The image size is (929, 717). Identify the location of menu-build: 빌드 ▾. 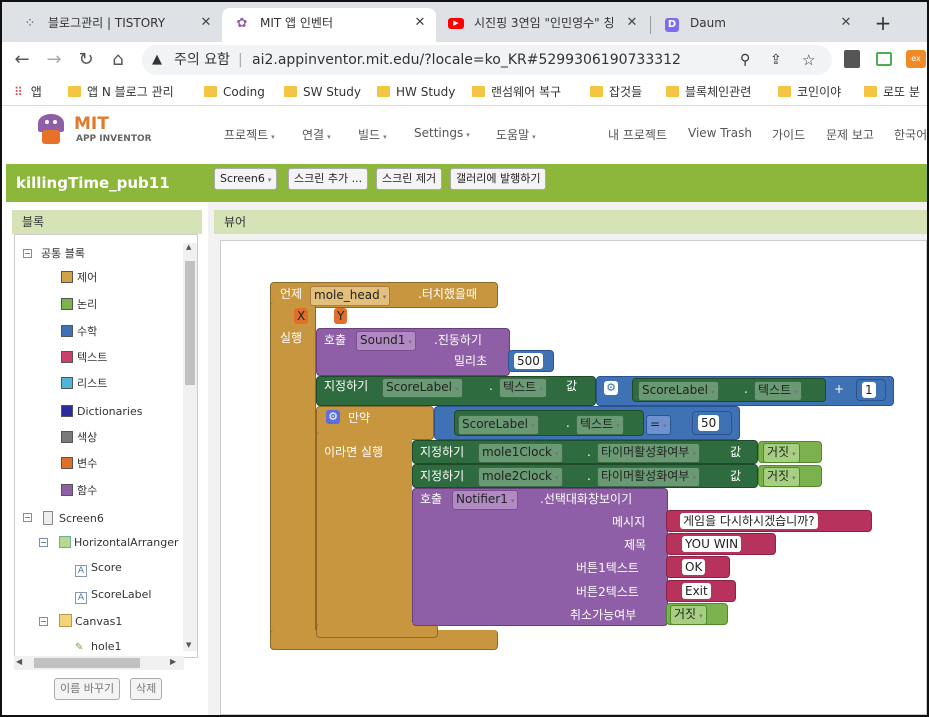
(372, 134).